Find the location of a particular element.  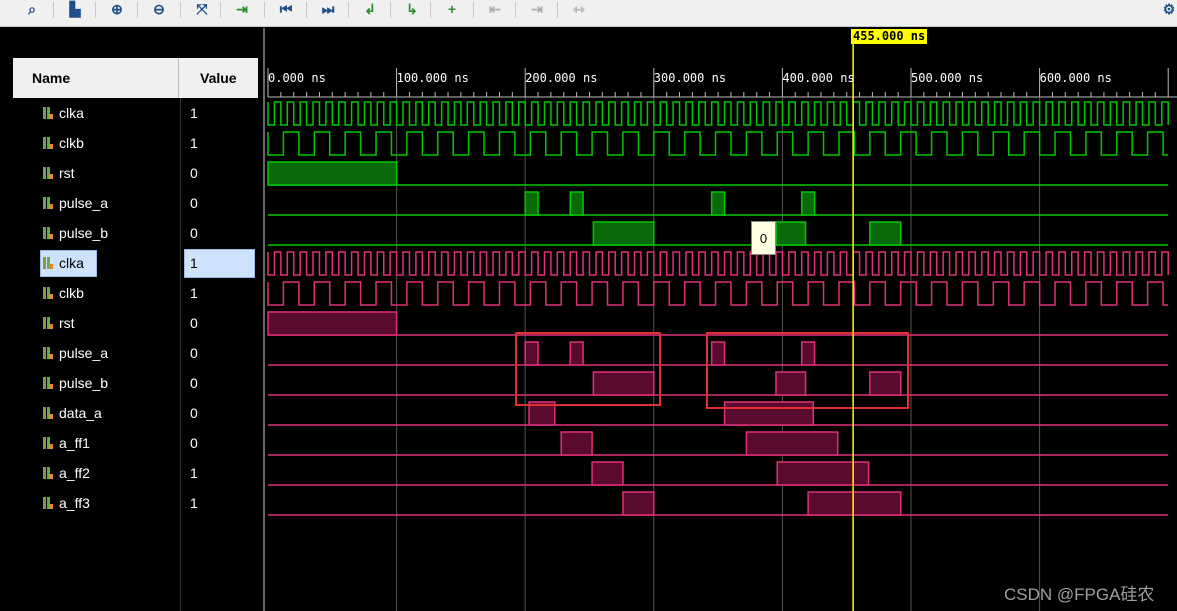

go-to-cursor-icon: ⇥ is located at coordinates (242, 9).